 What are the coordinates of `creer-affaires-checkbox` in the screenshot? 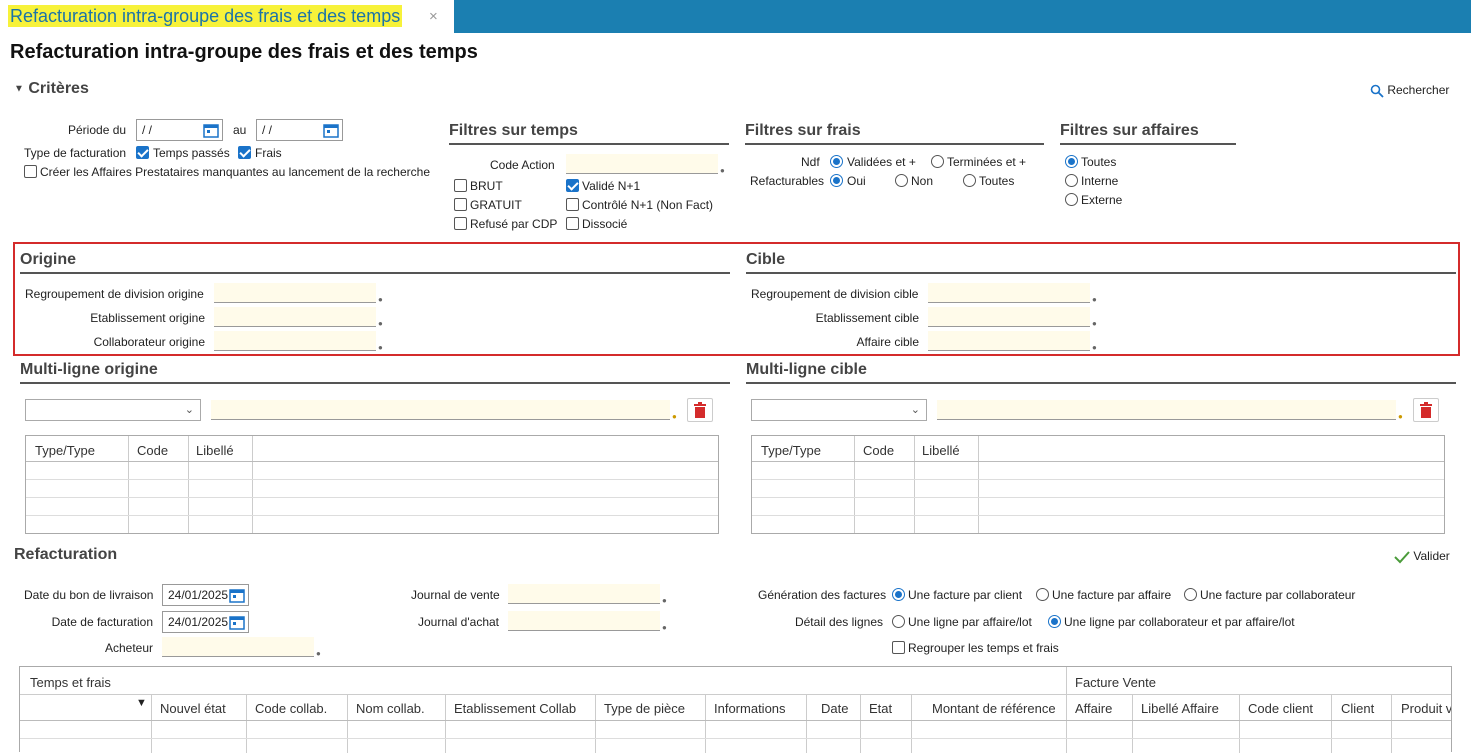 It's located at (30, 171).